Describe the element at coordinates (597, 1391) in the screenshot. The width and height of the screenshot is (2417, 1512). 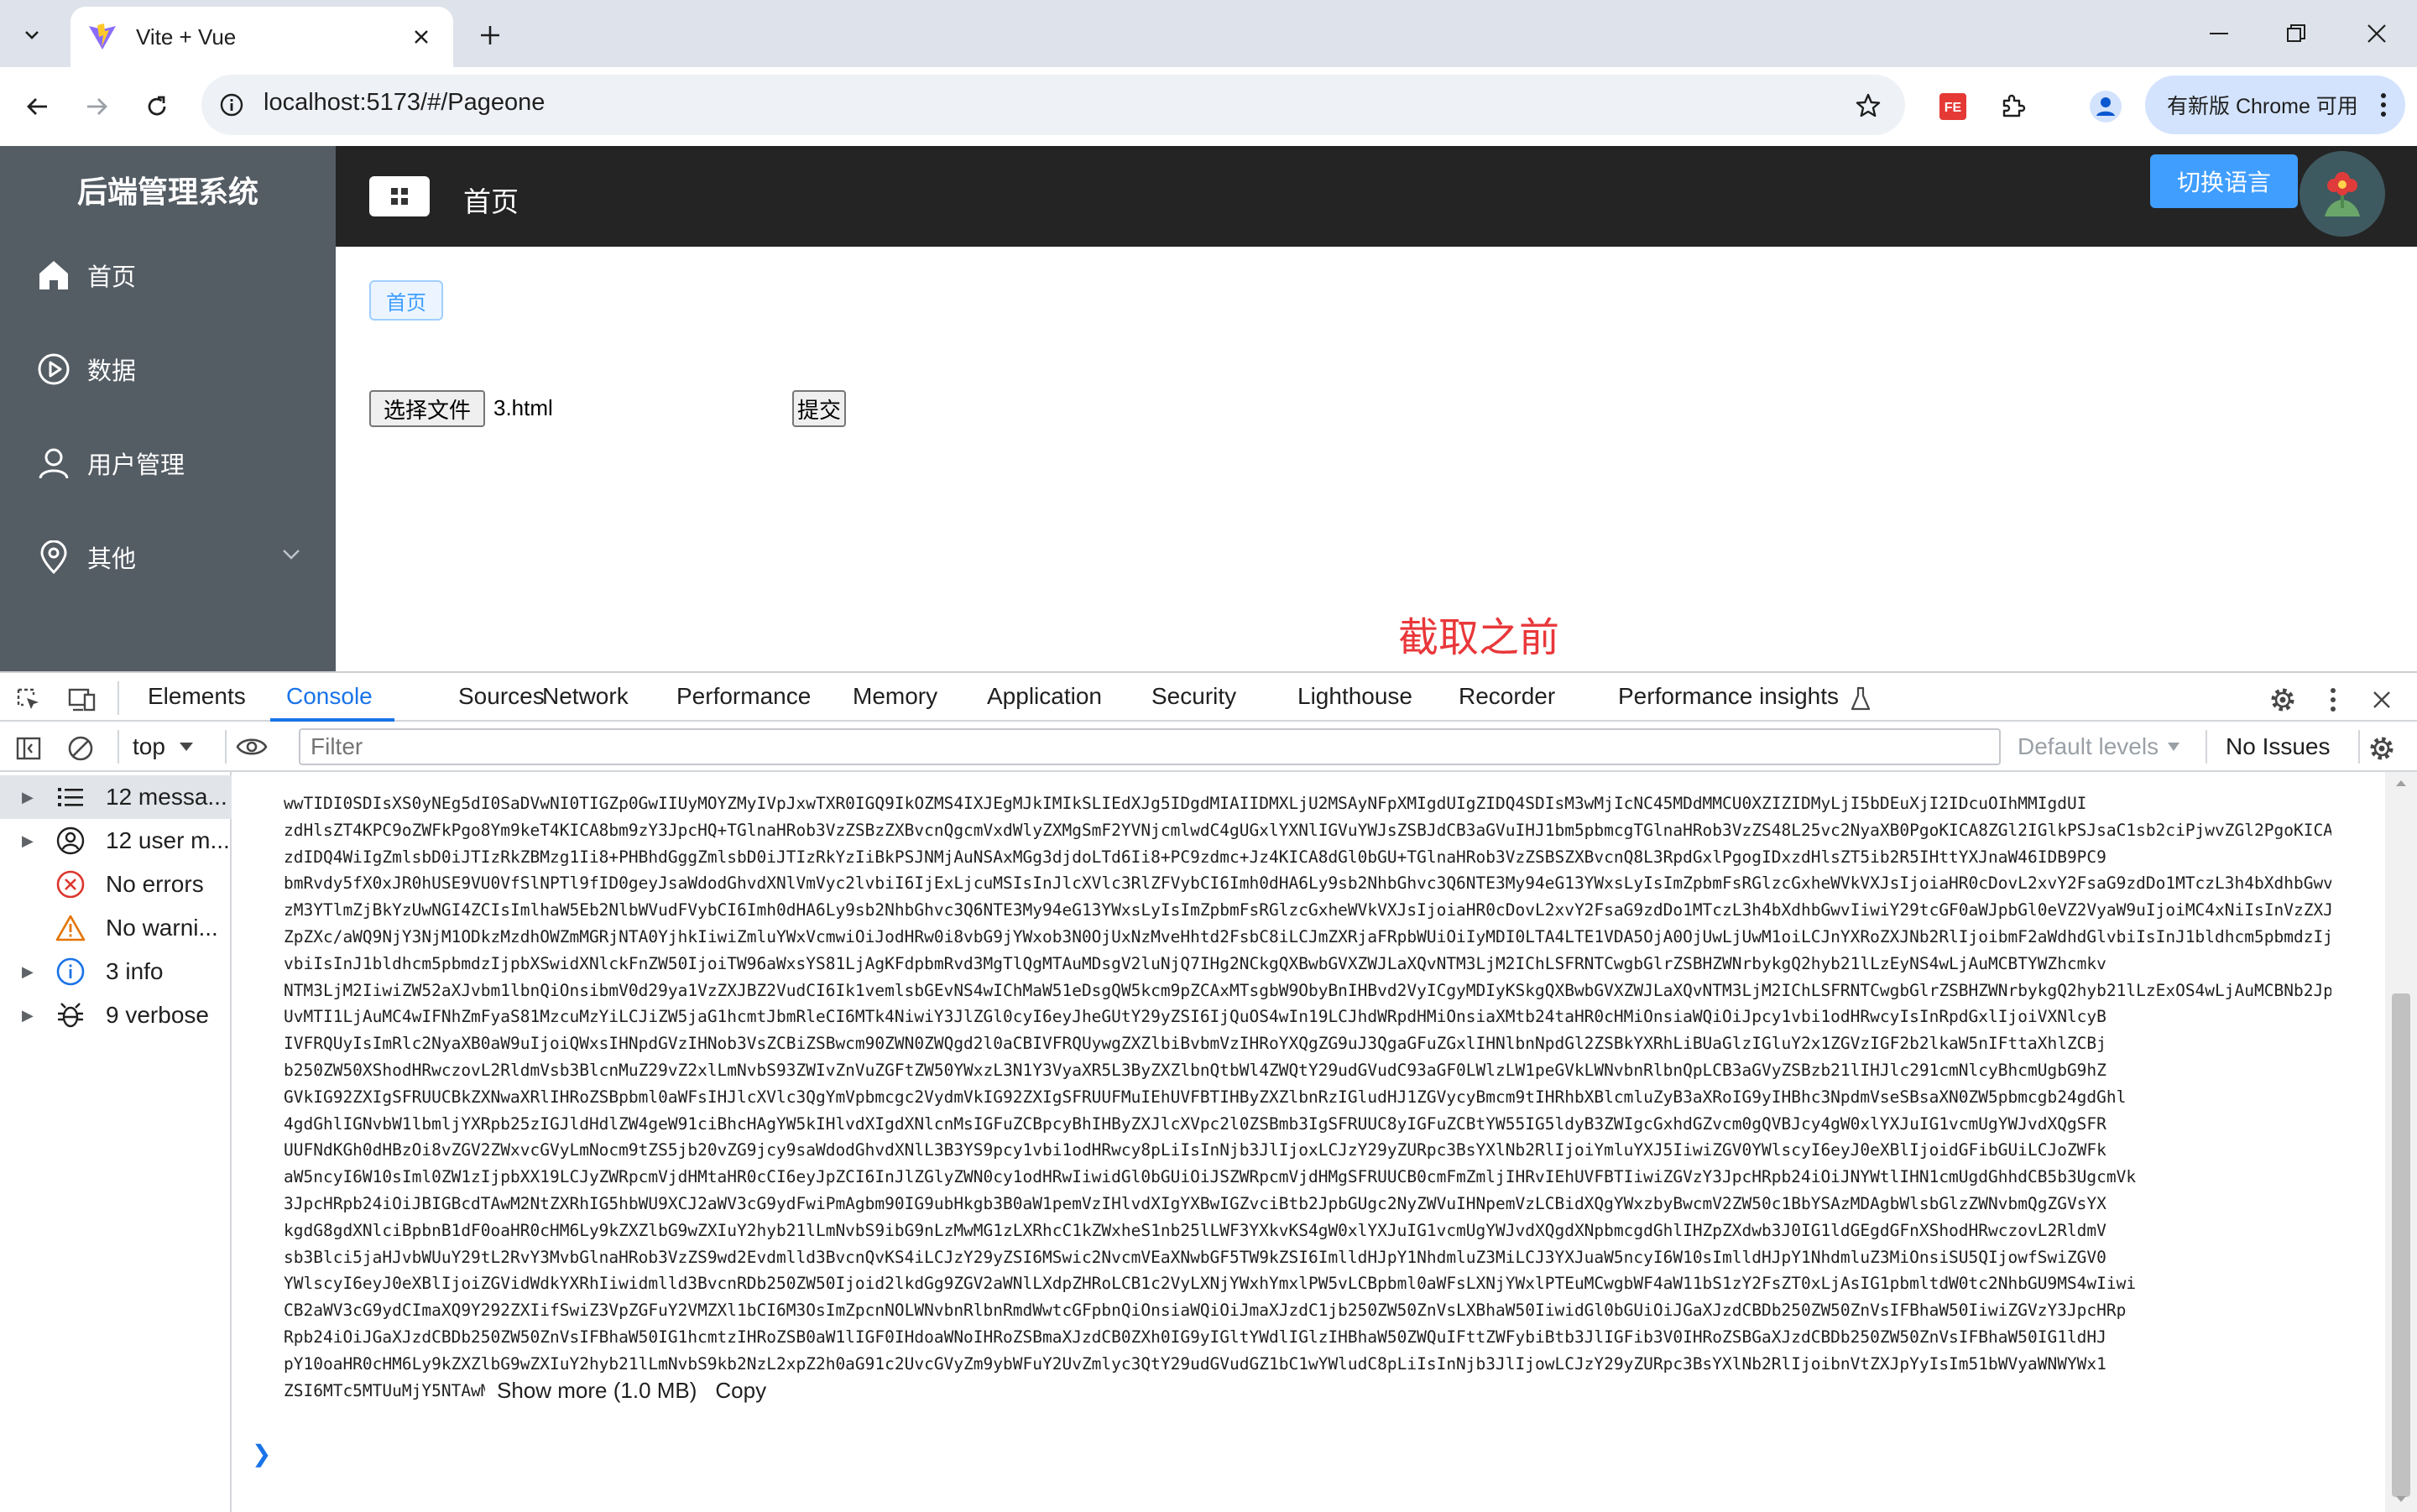
I see `show-more-button: Show more (1.0 MB)` at that location.